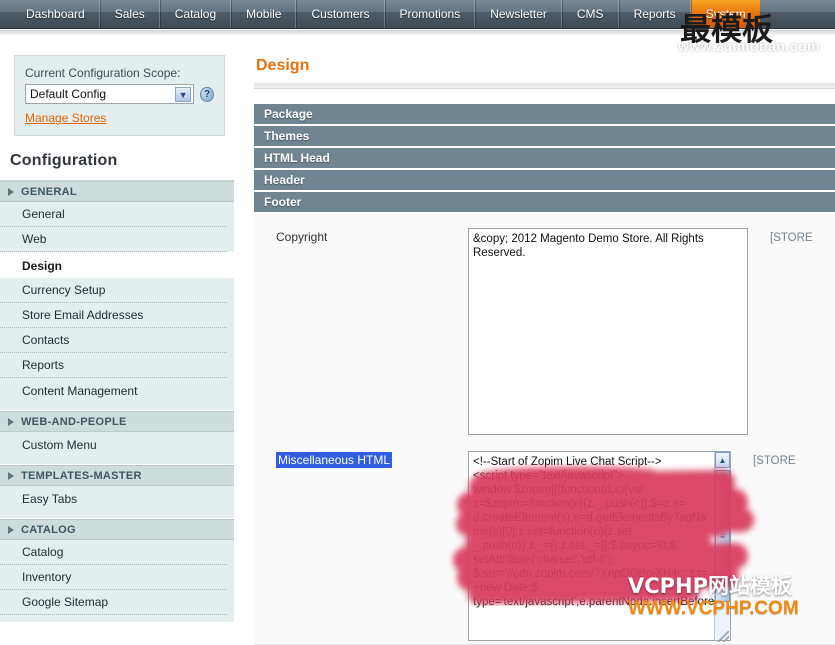  I want to click on nav-item-dashboard: Dashboard, so click(56, 14).